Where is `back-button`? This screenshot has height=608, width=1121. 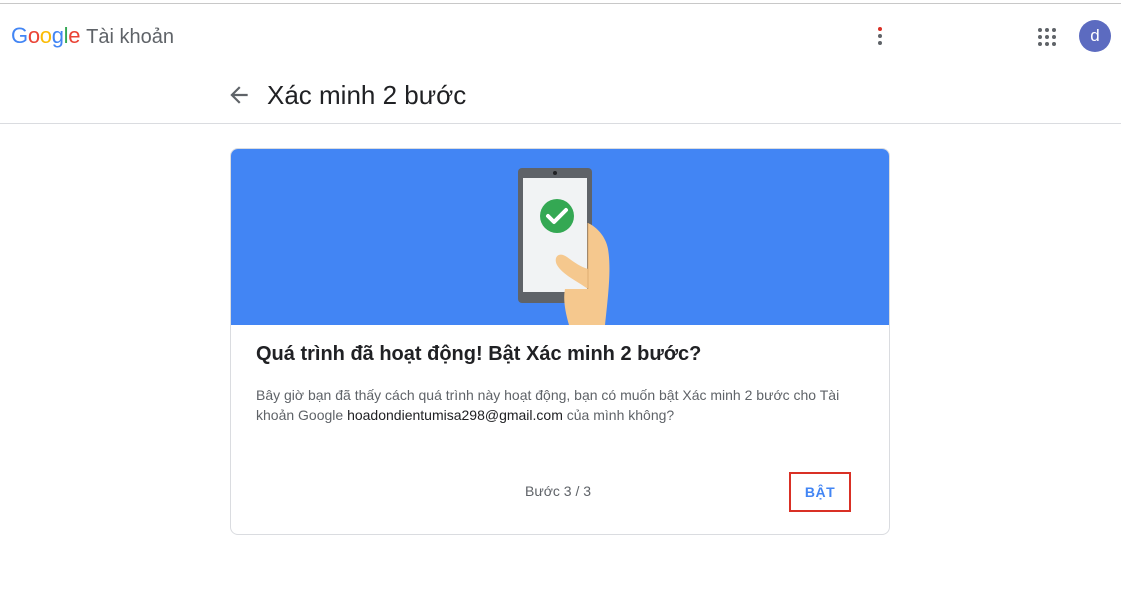 back-button is located at coordinates (239, 95).